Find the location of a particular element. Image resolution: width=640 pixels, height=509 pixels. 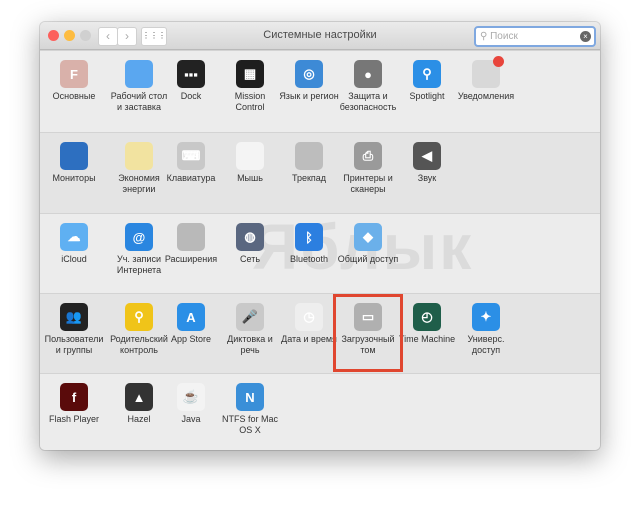

house-lock-icon: ● is located at coordinates (368, 74).